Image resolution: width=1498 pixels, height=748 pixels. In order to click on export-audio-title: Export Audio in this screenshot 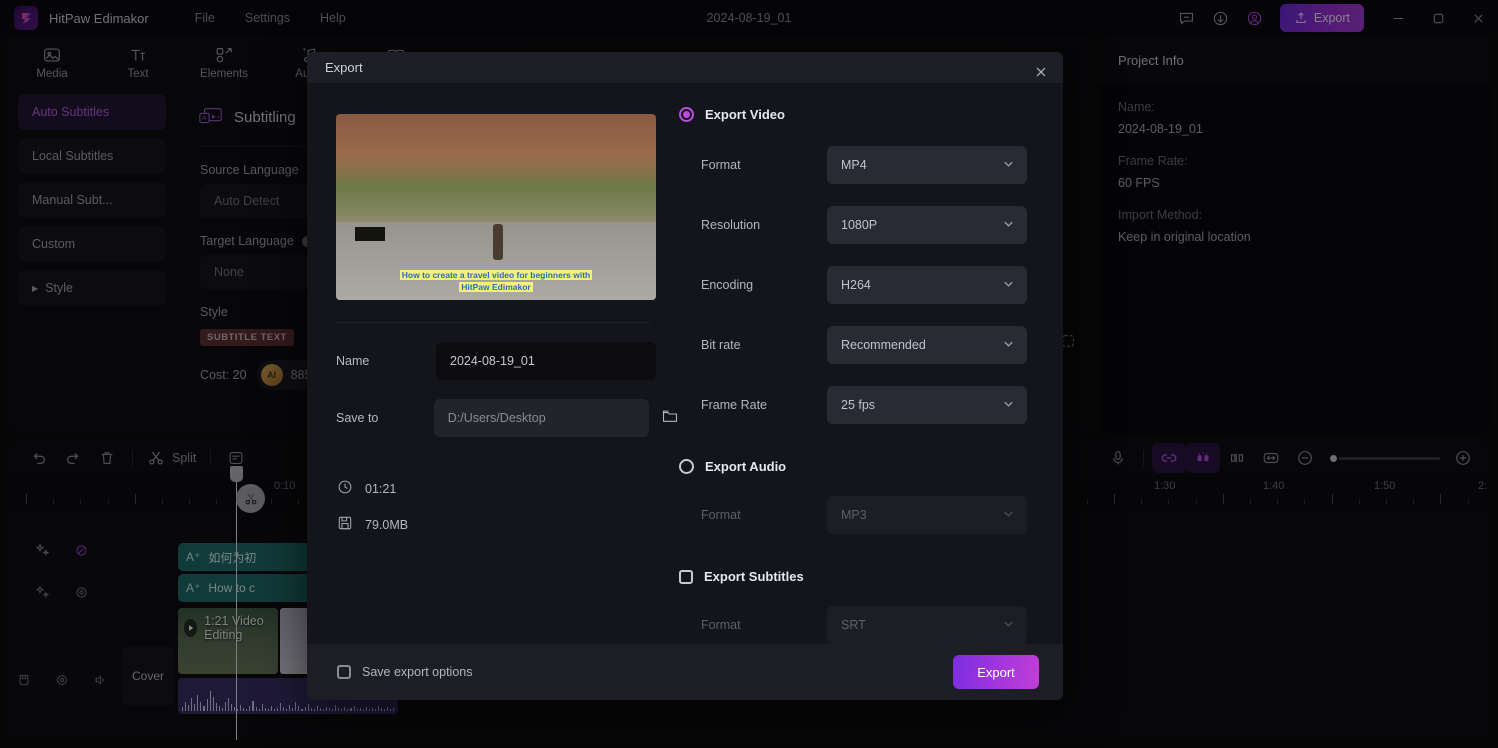, I will do `click(746, 467)`.